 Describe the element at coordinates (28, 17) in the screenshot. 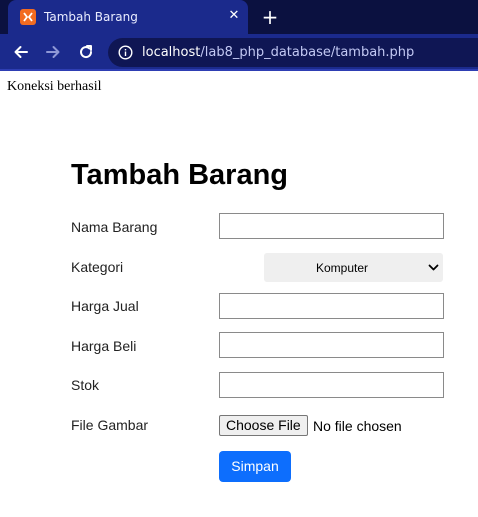

I see `xampp-icon` at that location.